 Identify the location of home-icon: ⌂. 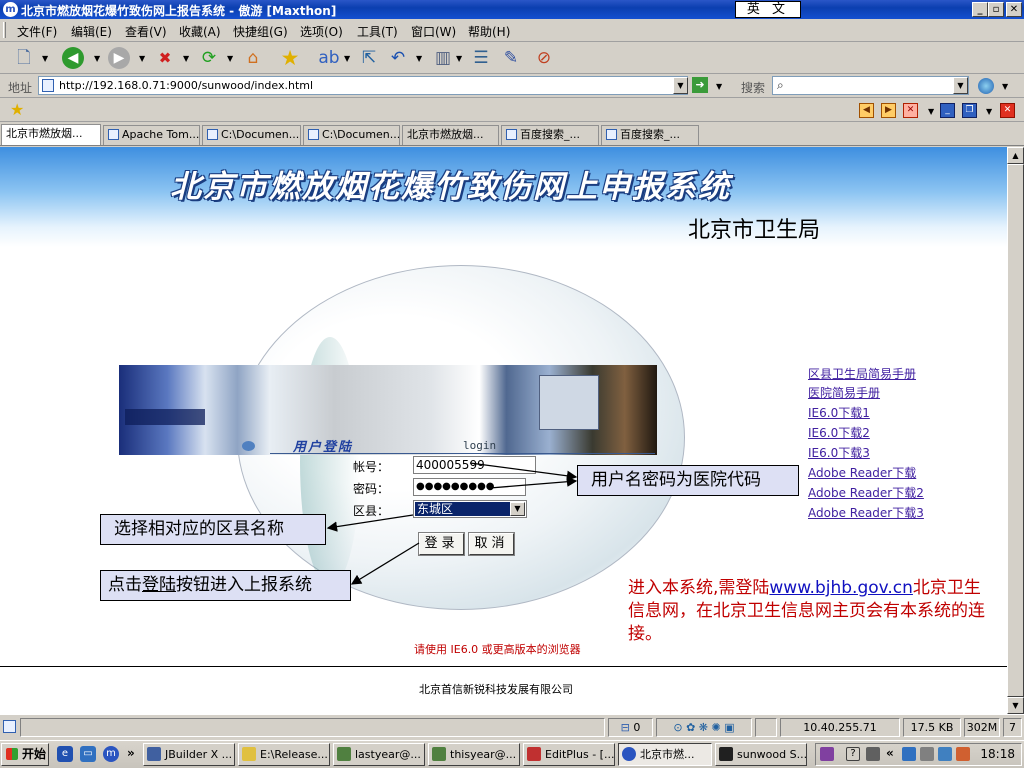
(253, 58).